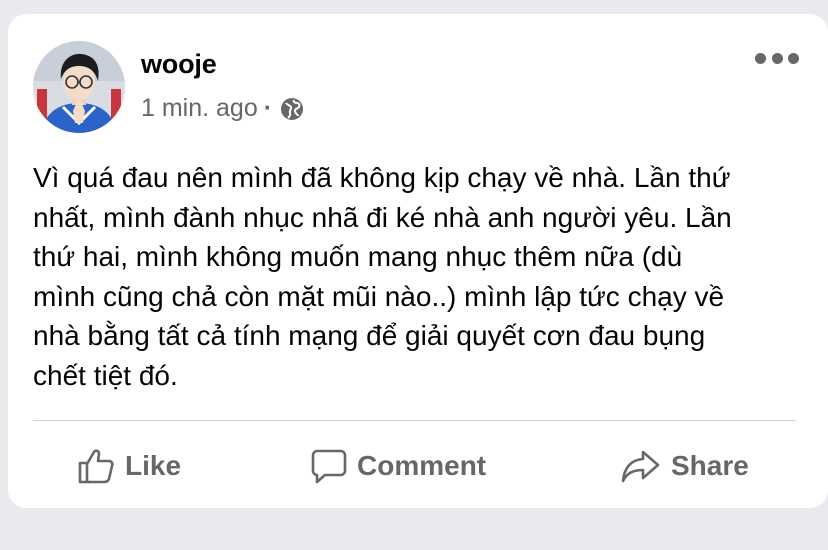  I want to click on more-options-icon, so click(777, 58).